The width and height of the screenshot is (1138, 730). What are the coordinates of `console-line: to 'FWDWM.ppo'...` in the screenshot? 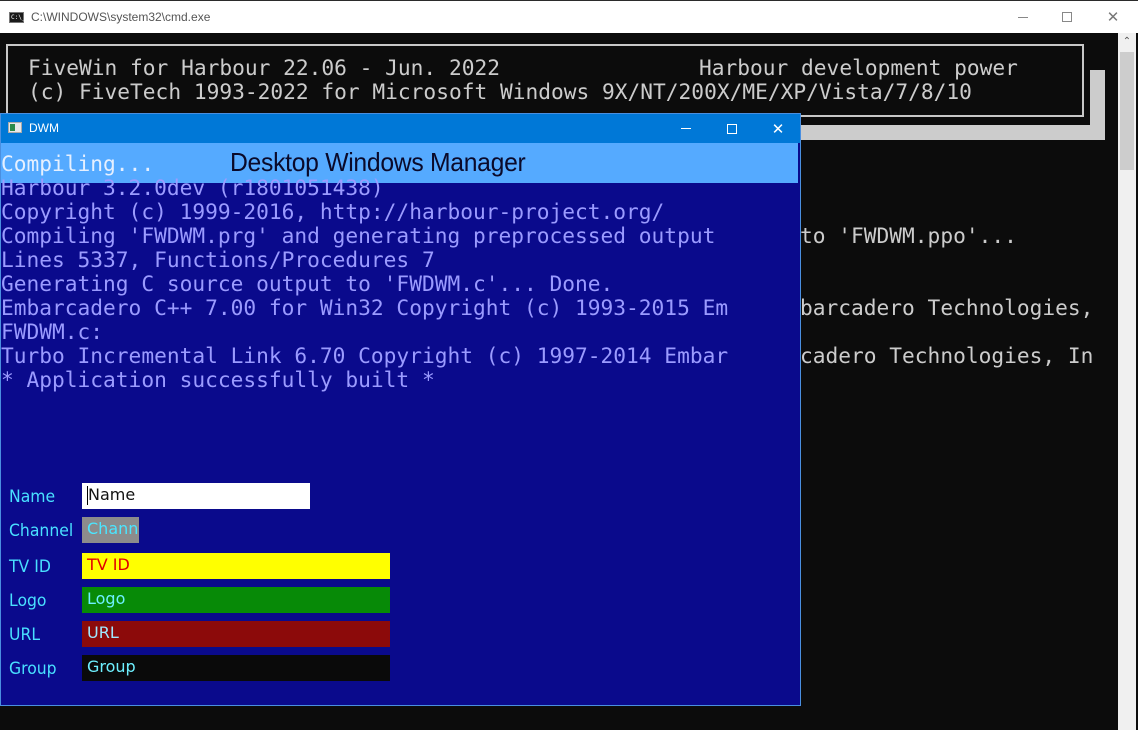 It's located at (908, 235).